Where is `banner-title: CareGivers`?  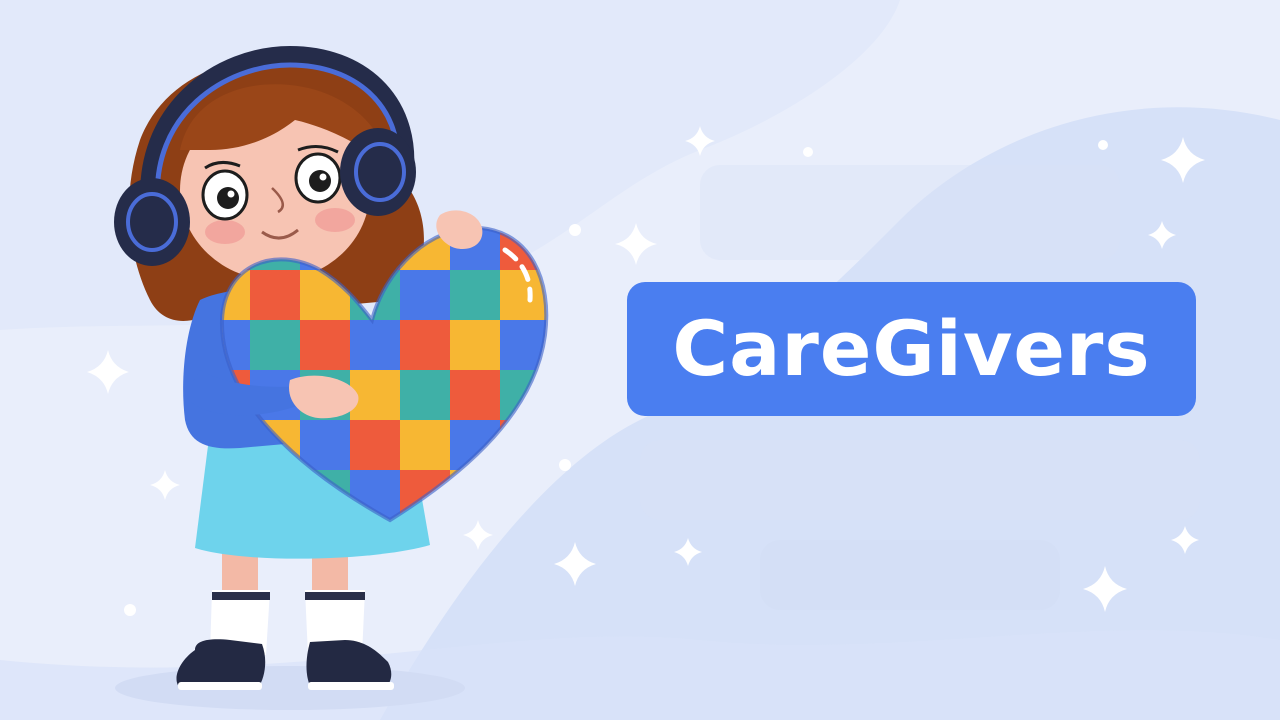
banner-title: CareGivers is located at coordinates (911, 348).